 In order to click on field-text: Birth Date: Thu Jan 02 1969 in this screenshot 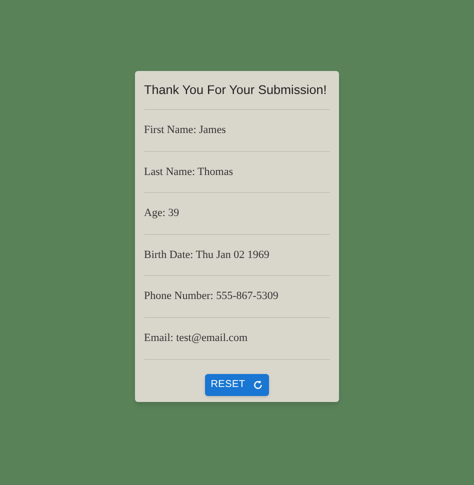, I will do `click(207, 255)`.